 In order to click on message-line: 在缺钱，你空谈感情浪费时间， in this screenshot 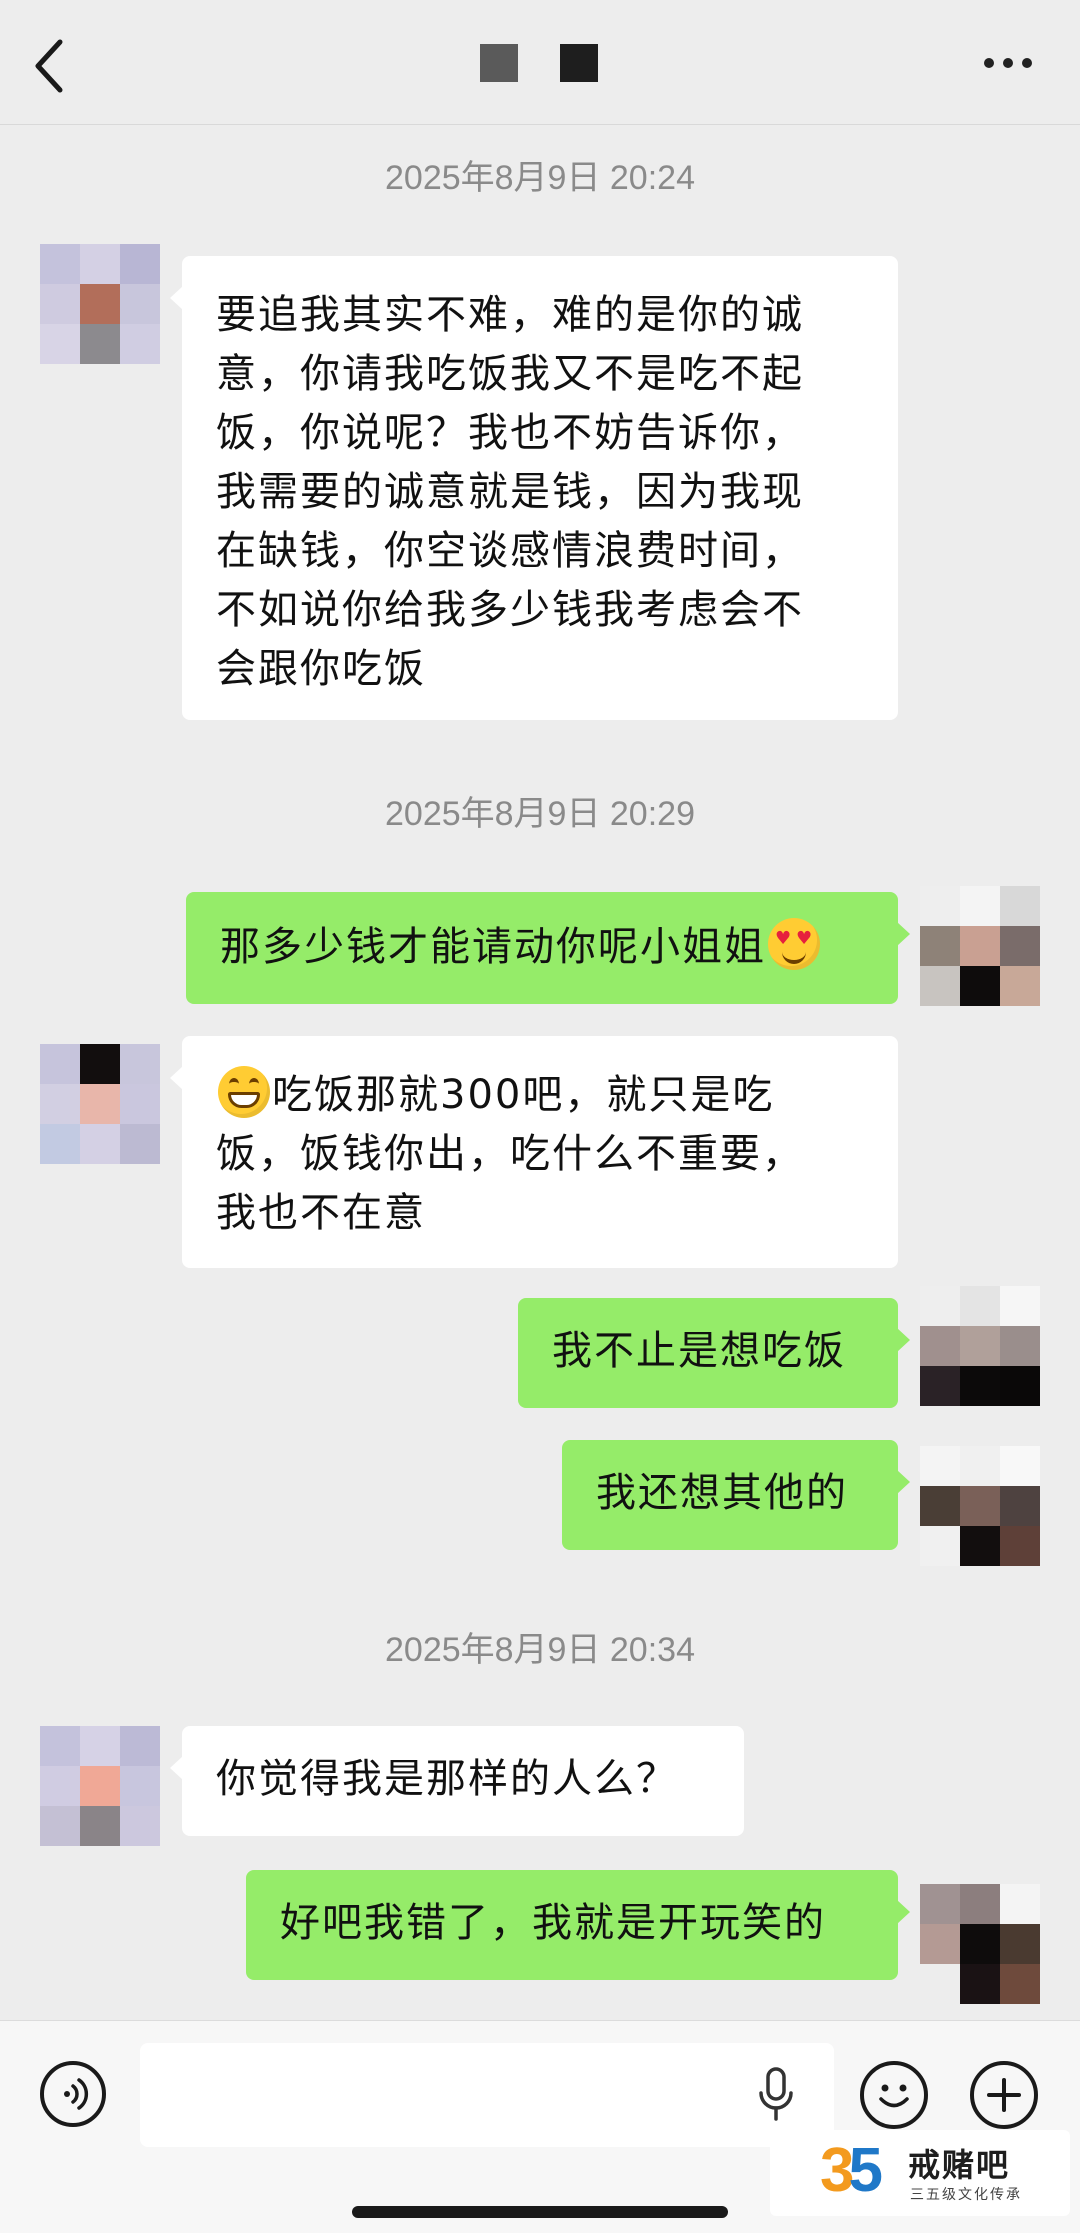, I will do `click(510, 551)`.